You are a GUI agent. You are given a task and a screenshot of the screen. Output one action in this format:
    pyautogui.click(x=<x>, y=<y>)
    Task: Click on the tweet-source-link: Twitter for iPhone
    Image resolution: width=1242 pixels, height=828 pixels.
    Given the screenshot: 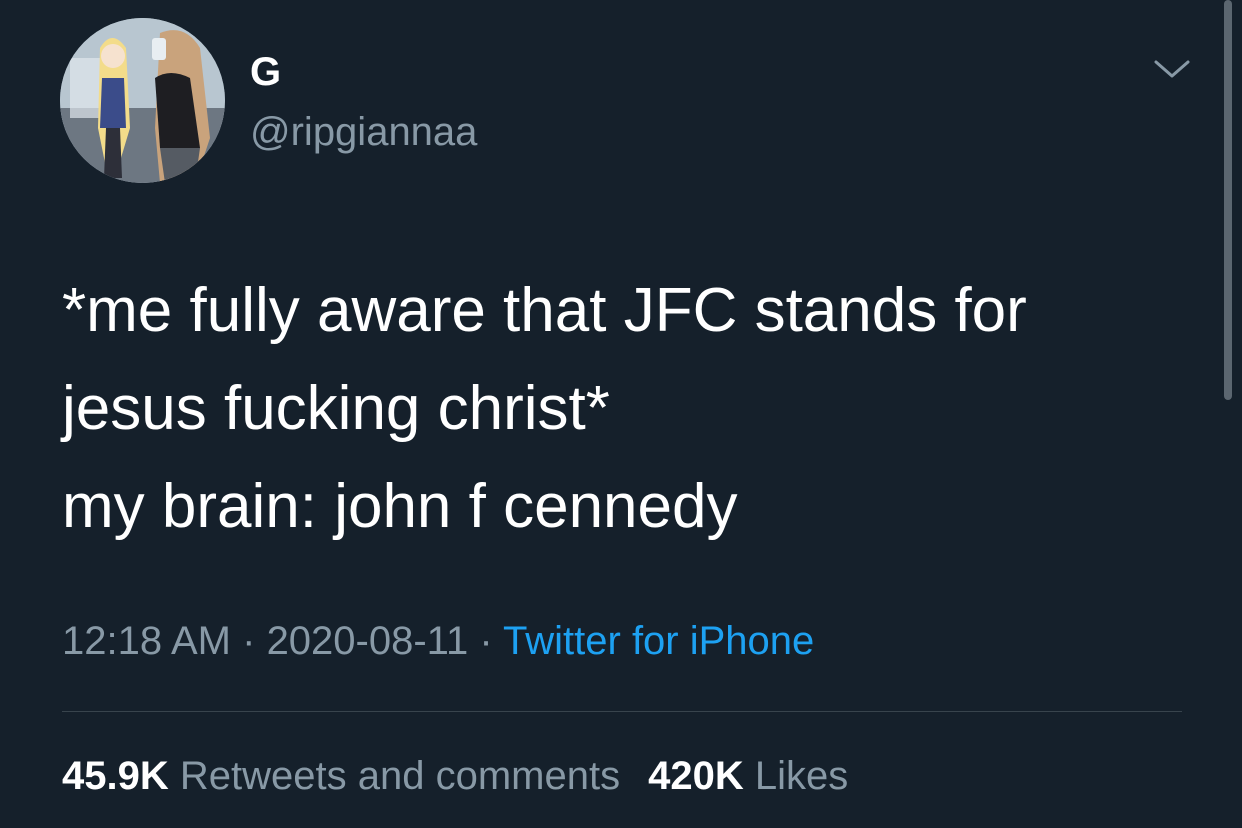 What is the action you would take?
    pyautogui.click(x=658, y=641)
    